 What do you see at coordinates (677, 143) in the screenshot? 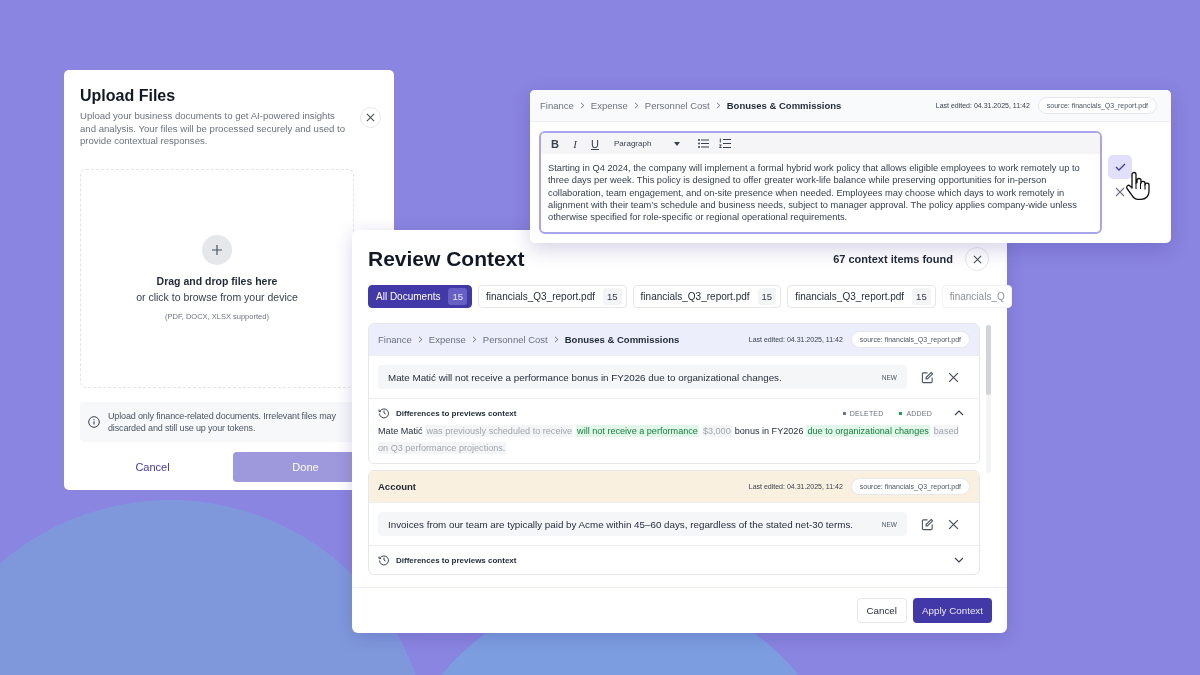
I see `caret-icon` at bounding box center [677, 143].